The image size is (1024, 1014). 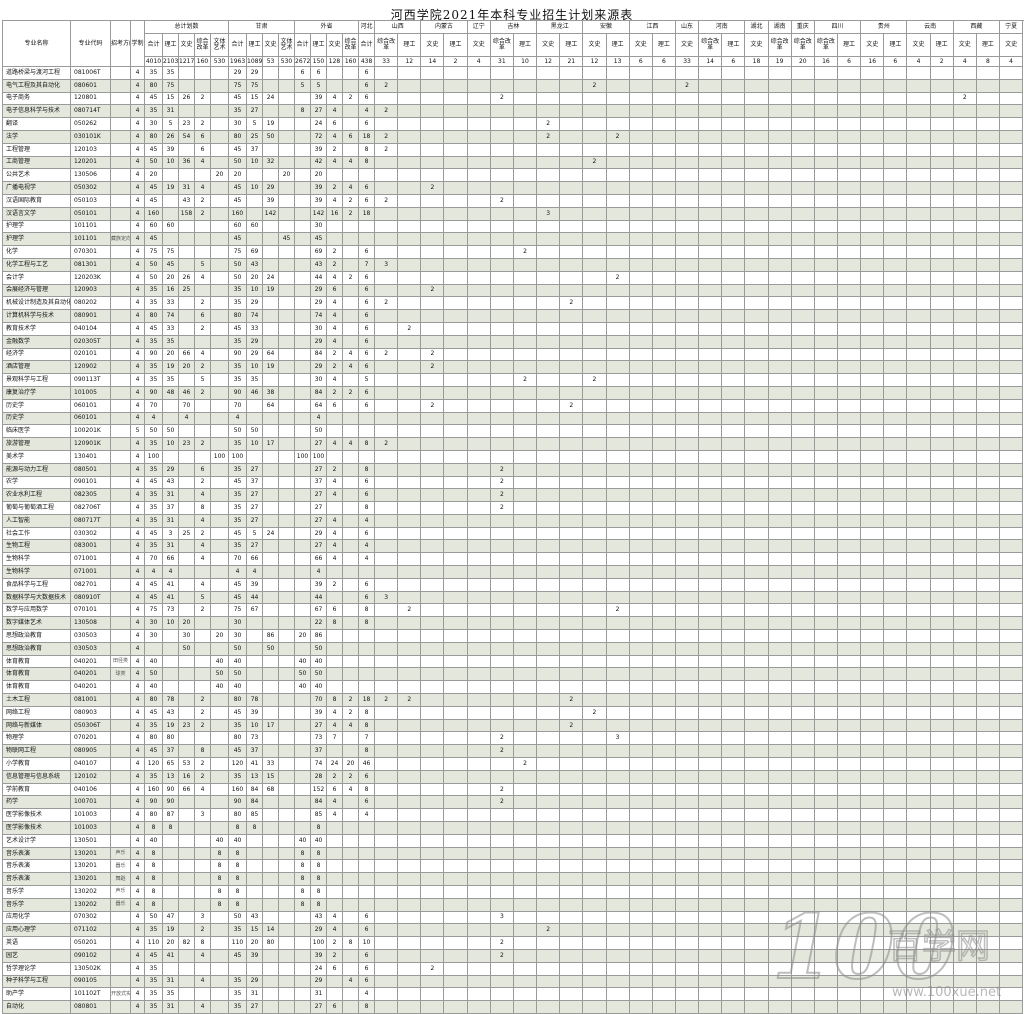 What do you see at coordinates (202, 45) in the screenshot?
I see `category-header: 综合改革` at bounding box center [202, 45].